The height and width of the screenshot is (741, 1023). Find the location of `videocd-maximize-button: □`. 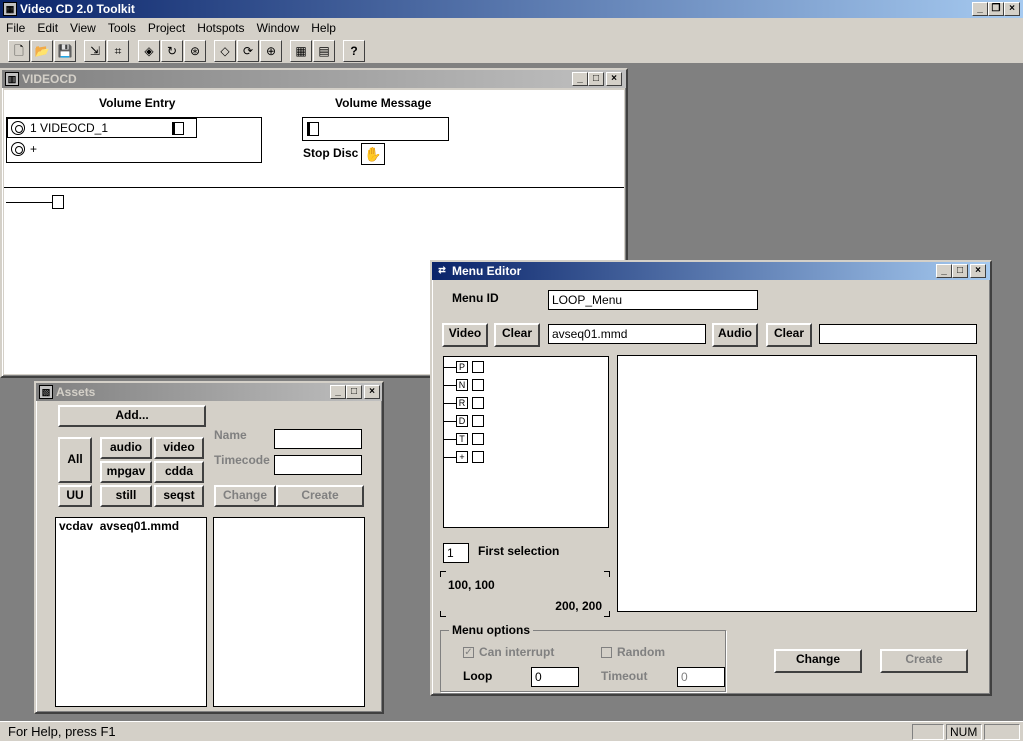

videocd-maximize-button: □ is located at coordinates (596, 79).